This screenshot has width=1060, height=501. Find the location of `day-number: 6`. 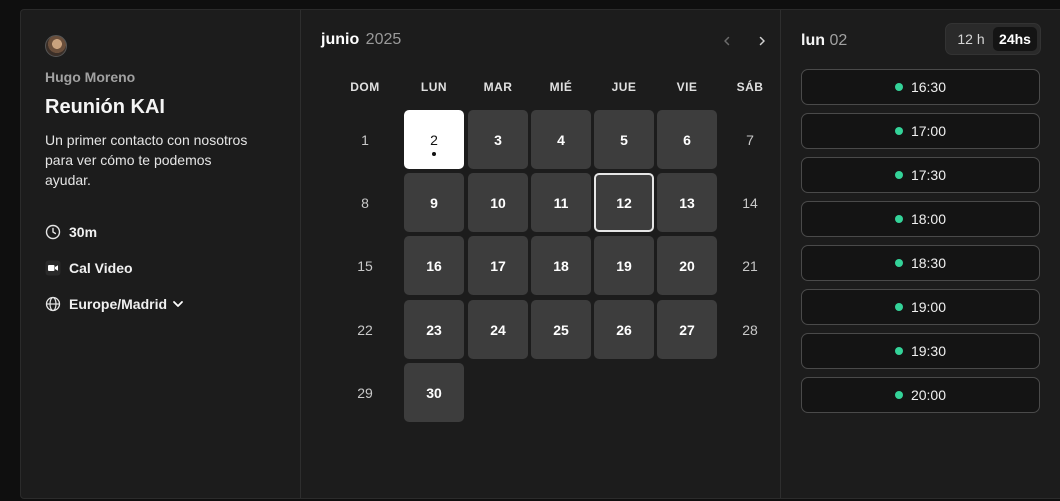

day-number: 6 is located at coordinates (687, 139).